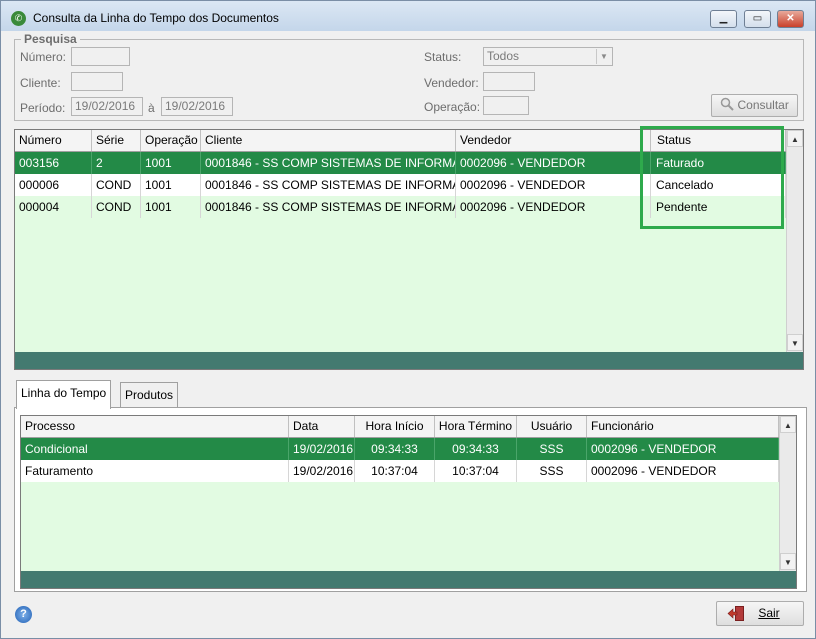 This screenshot has width=816, height=639. Describe the element at coordinates (476, 426) in the screenshot. I see `col-hora-termino-header: Hora Término` at that location.